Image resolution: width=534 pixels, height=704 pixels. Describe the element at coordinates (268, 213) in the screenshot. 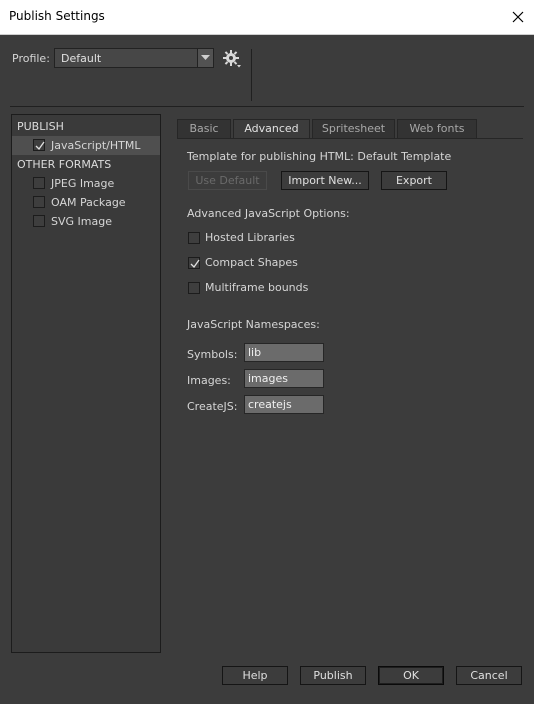

I see `js-options-heading: Advanced JavaScript Options:` at that location.